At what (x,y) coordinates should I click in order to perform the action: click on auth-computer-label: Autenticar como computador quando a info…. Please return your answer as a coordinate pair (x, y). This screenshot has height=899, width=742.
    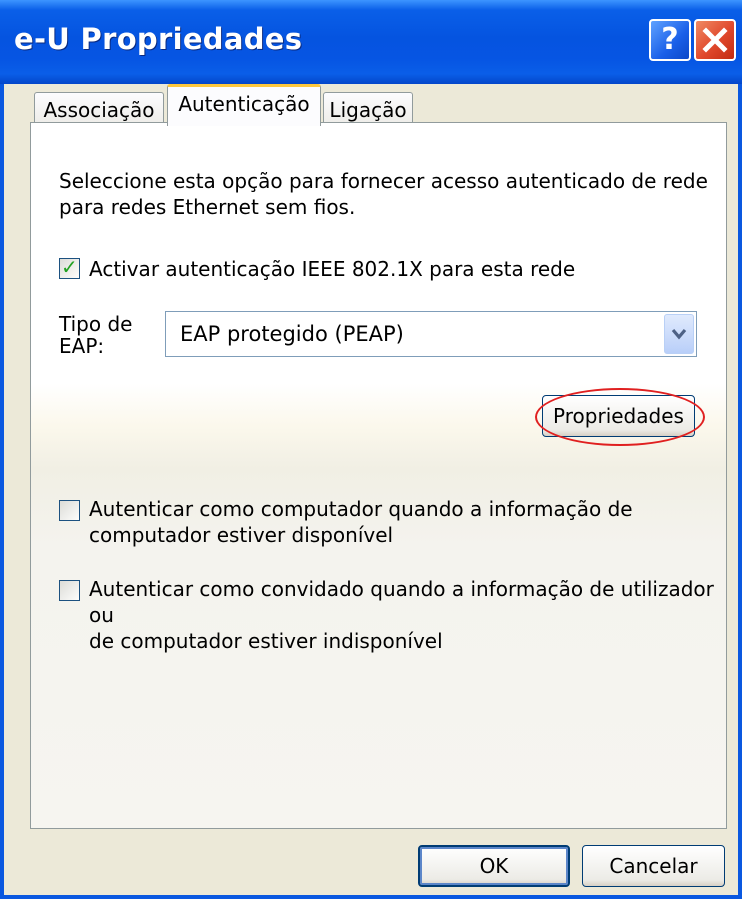
    Looking at the image, I should click on (361, 522).